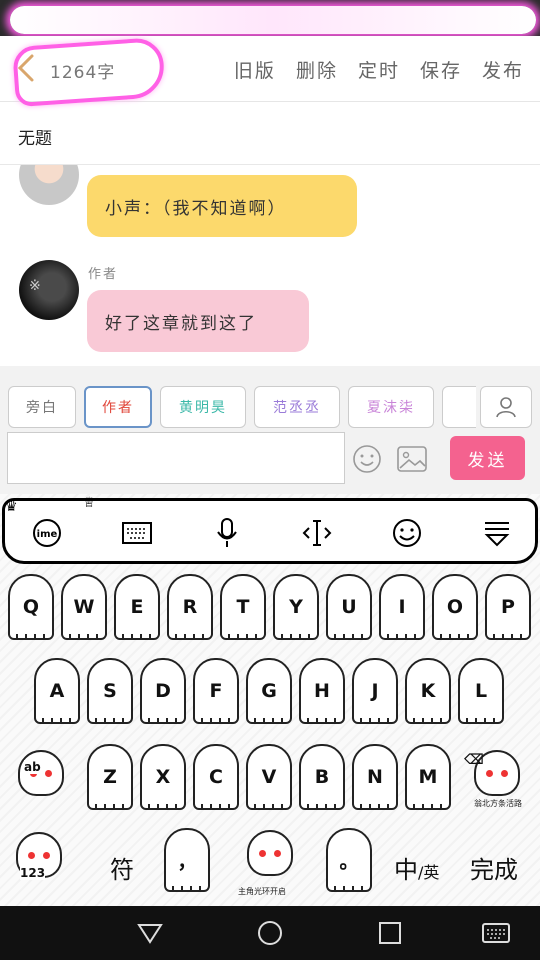 This screenshot has height=960, width=540. I want to click on symbols-key: 符, so click(122, 867).